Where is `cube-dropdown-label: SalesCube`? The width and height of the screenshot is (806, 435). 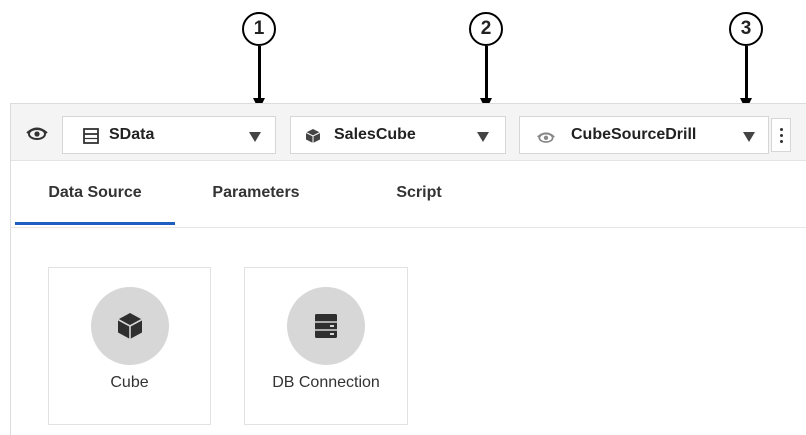 cube-dropdown-label: SalesCube is located at coordinates (375, 134).